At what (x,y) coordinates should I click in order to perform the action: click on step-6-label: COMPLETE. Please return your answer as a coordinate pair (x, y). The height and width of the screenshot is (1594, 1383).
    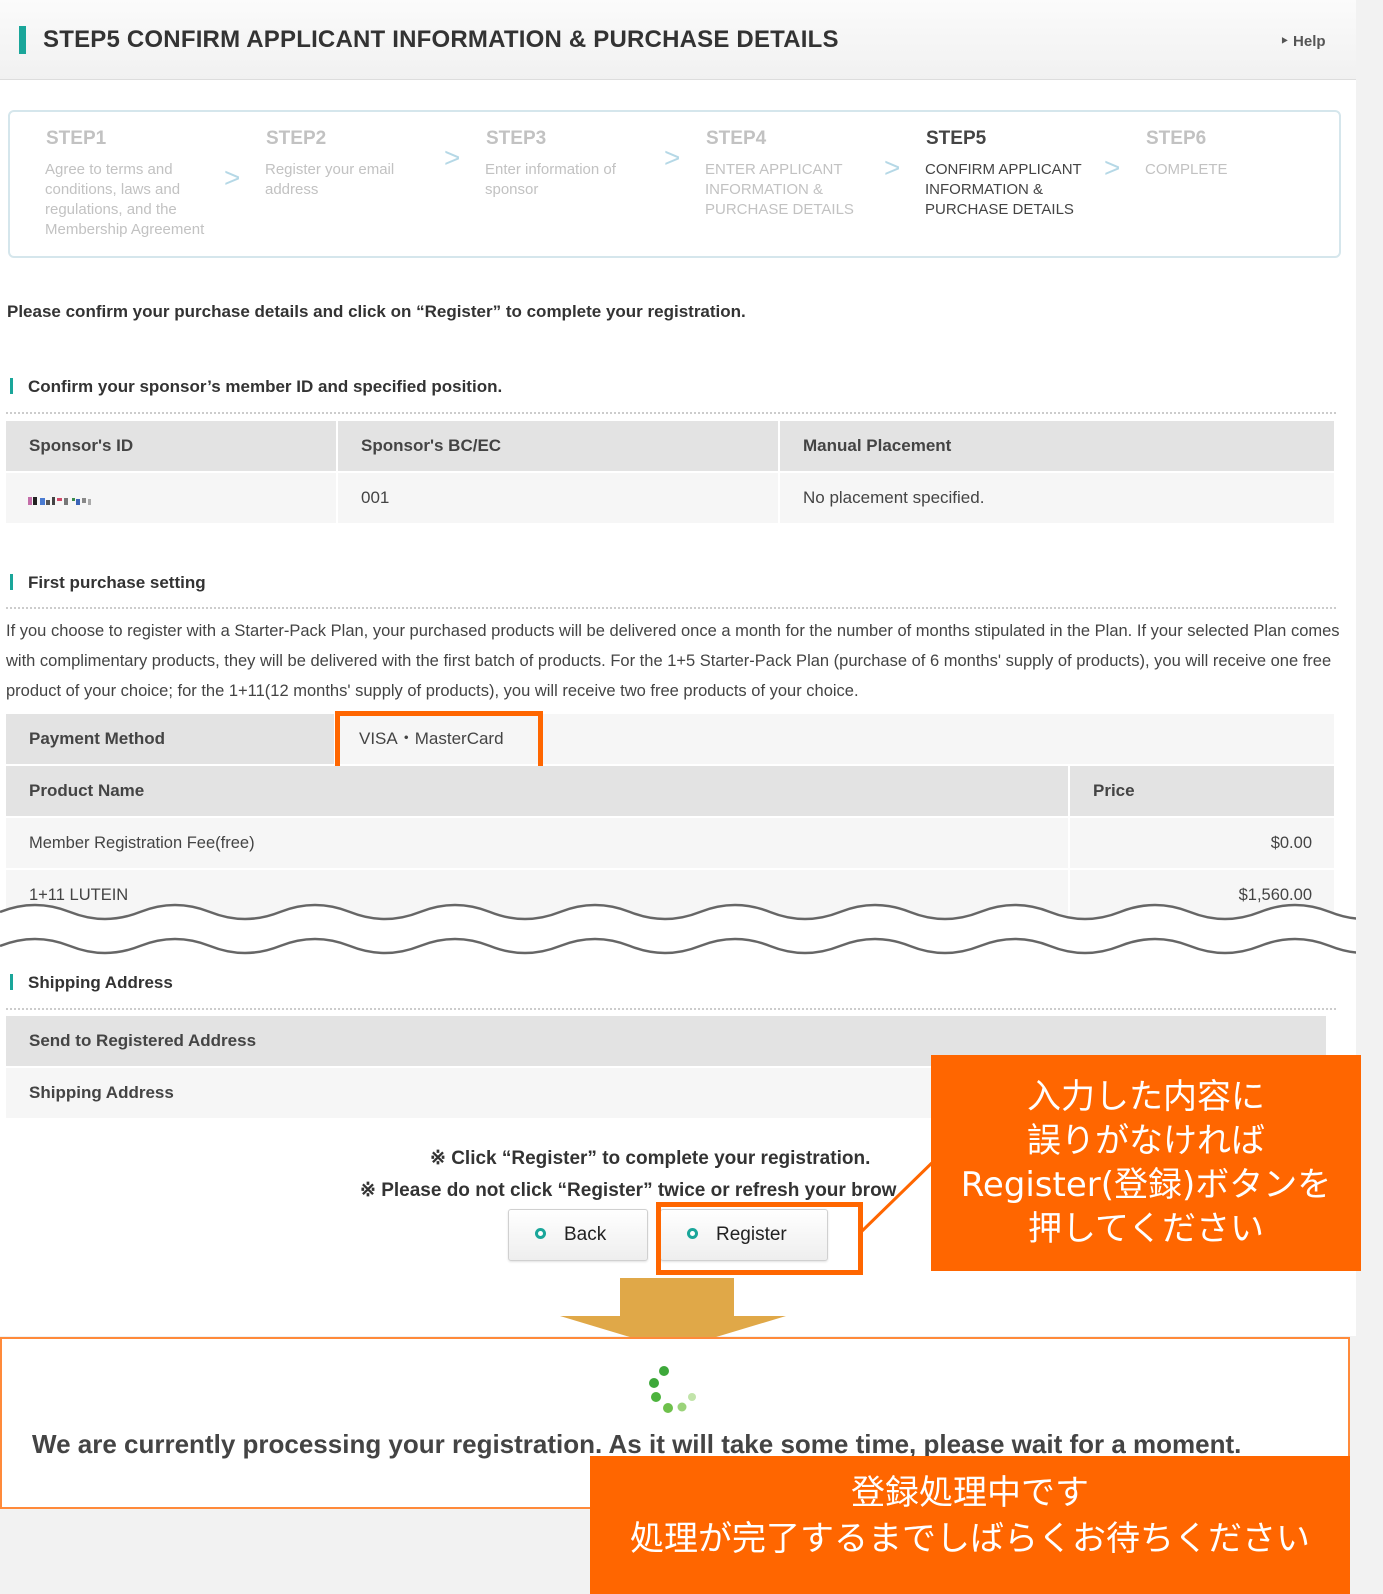
    Looking at the image, I should click on (1186, 169).